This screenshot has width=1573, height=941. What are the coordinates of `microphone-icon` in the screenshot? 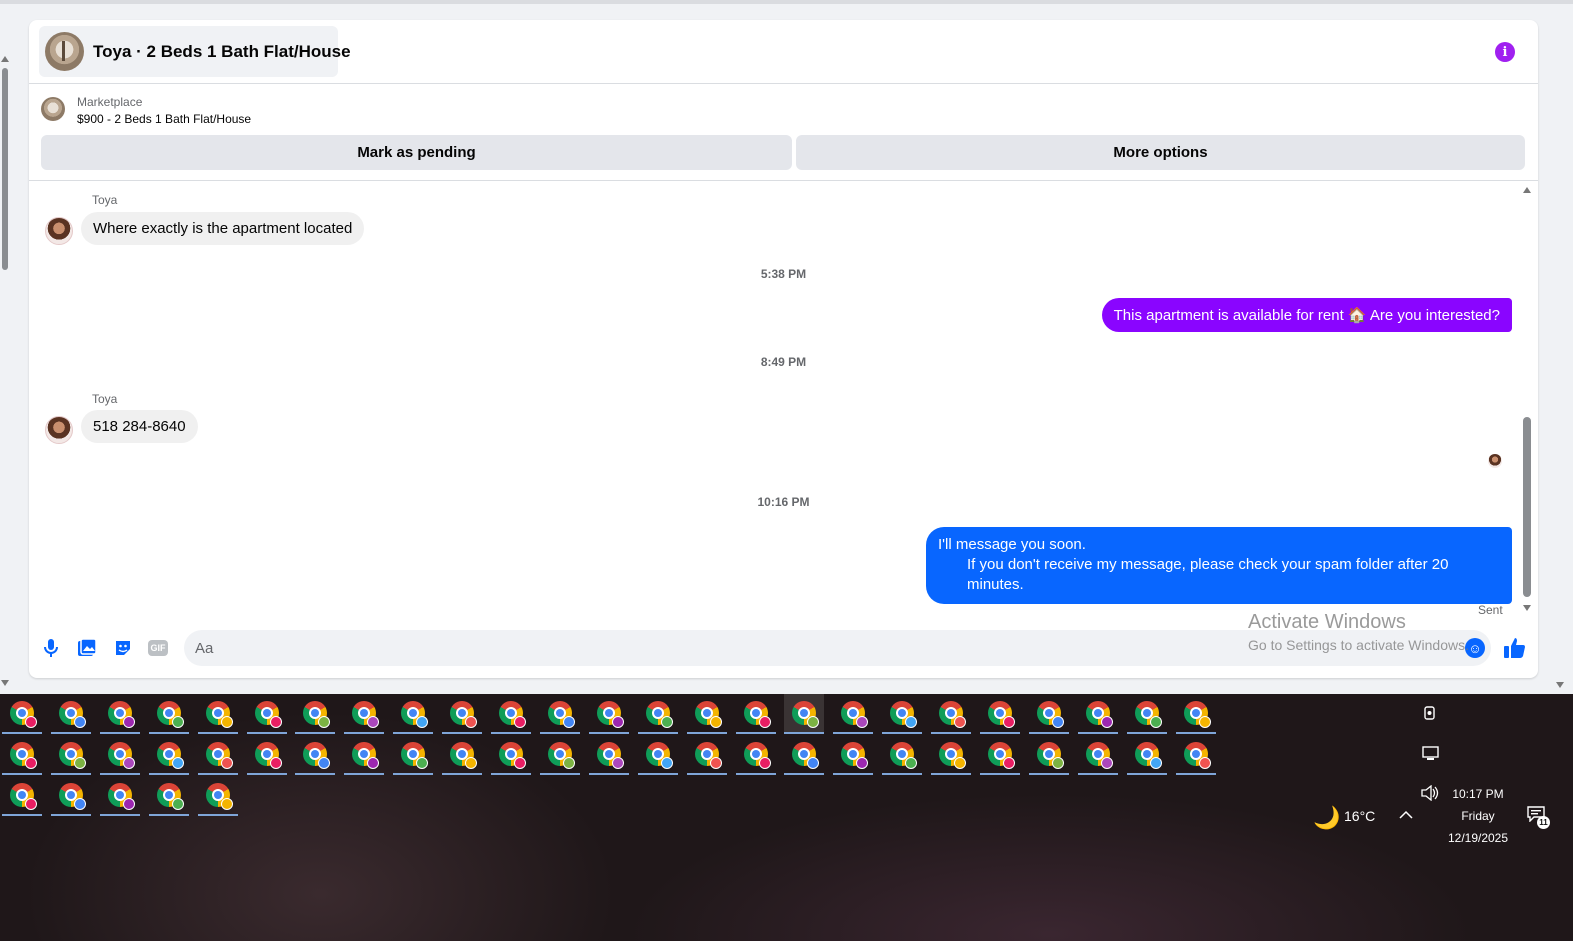 It's located at (51, 648).